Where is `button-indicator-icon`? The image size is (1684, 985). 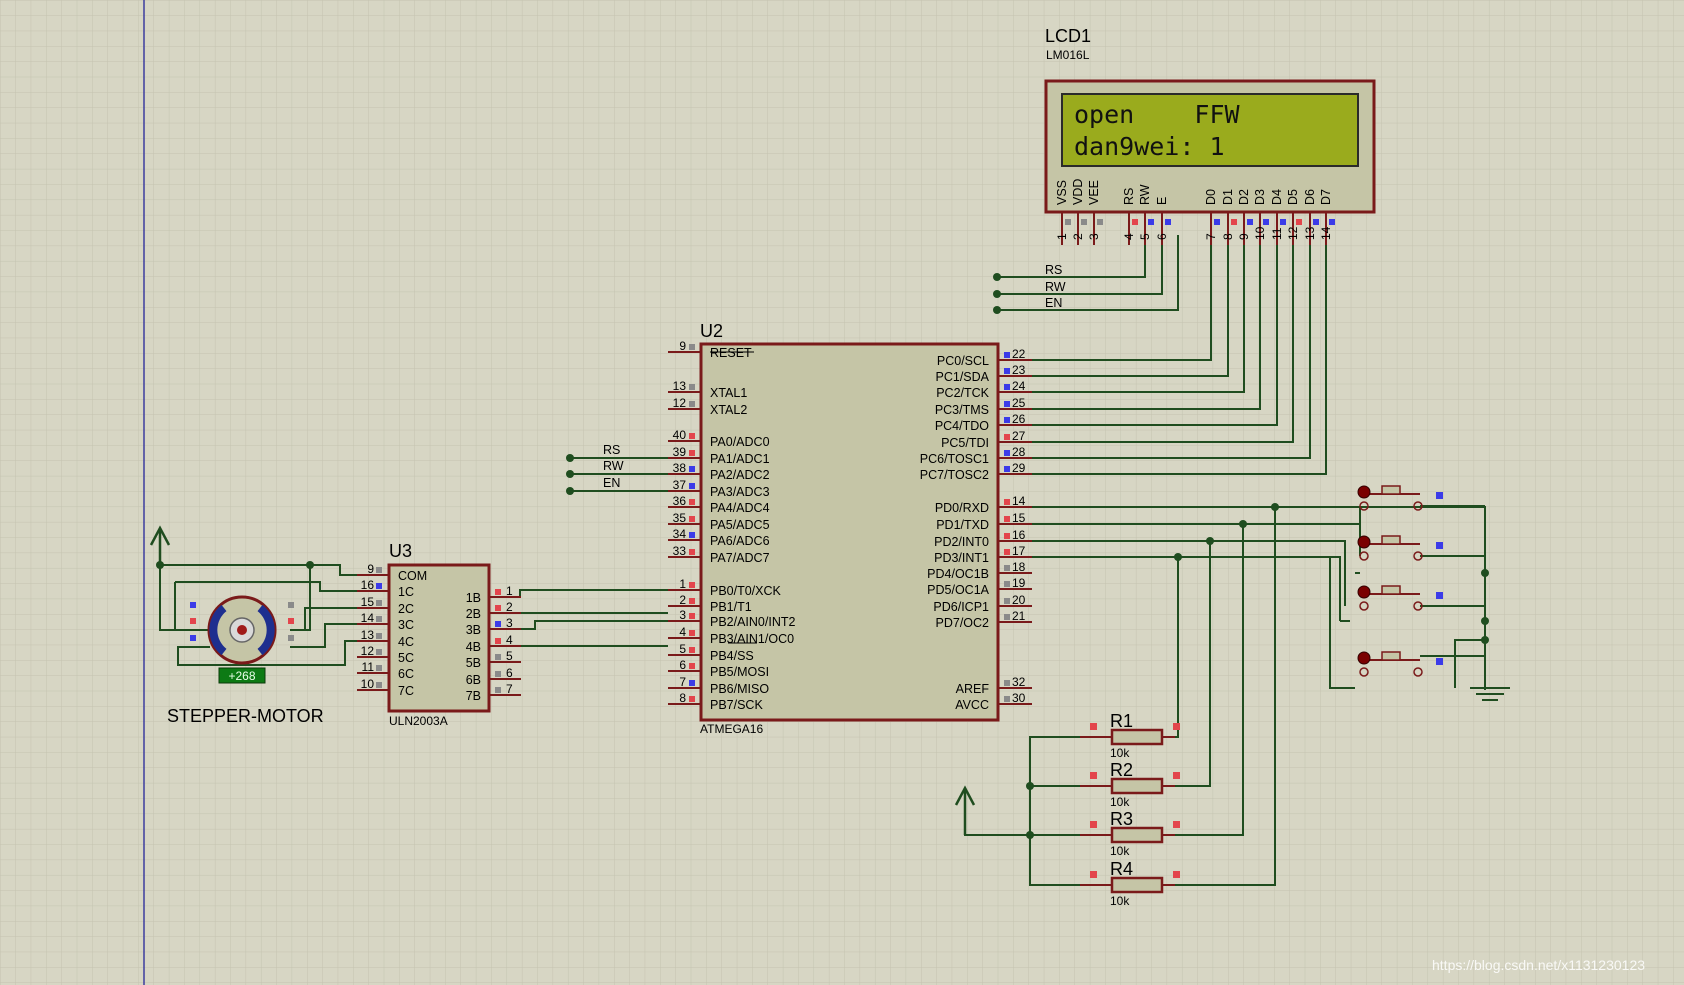
button-indicator-icon is located at coordinates (1364, 492).